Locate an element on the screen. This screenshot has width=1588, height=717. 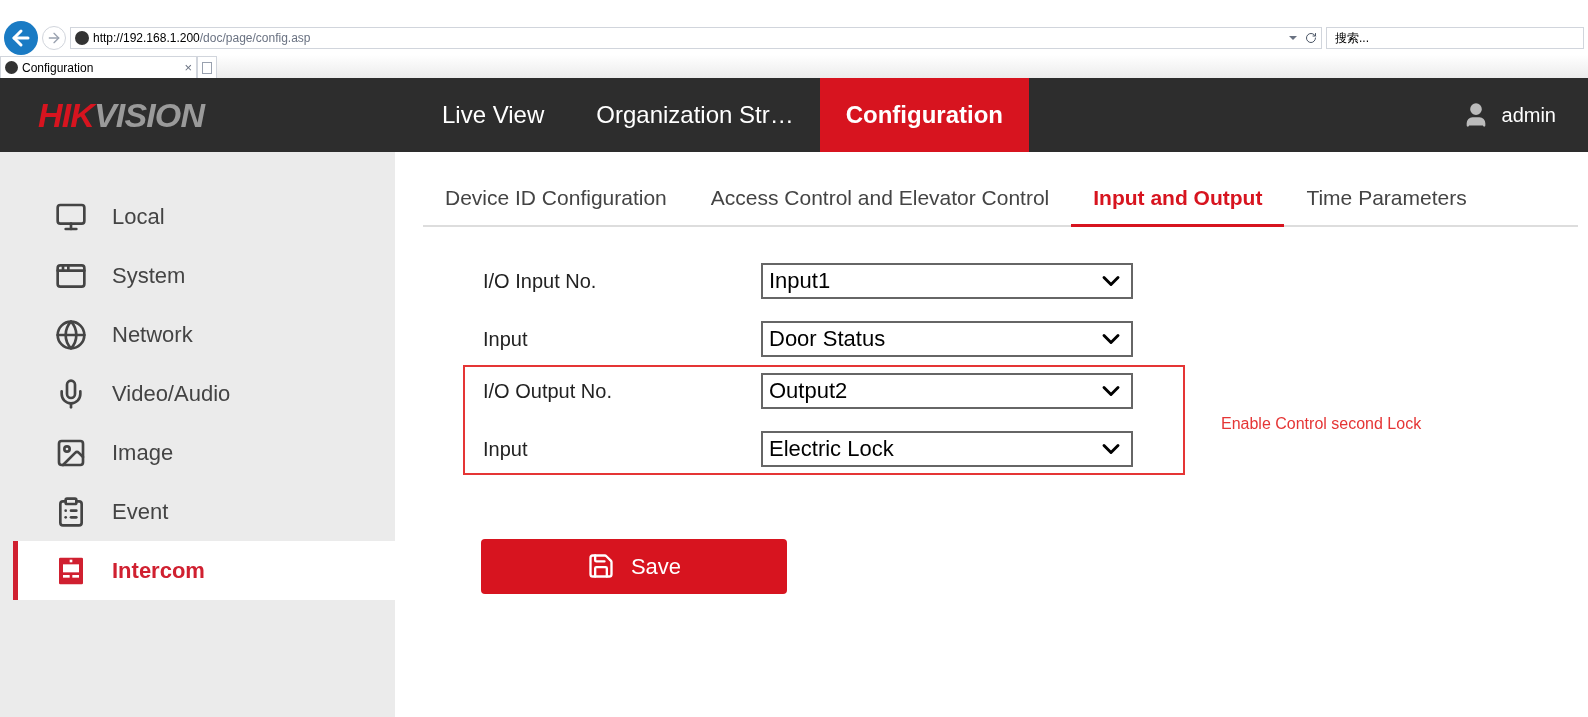
nav-tab: Live View is located at coordinates (493, 115).